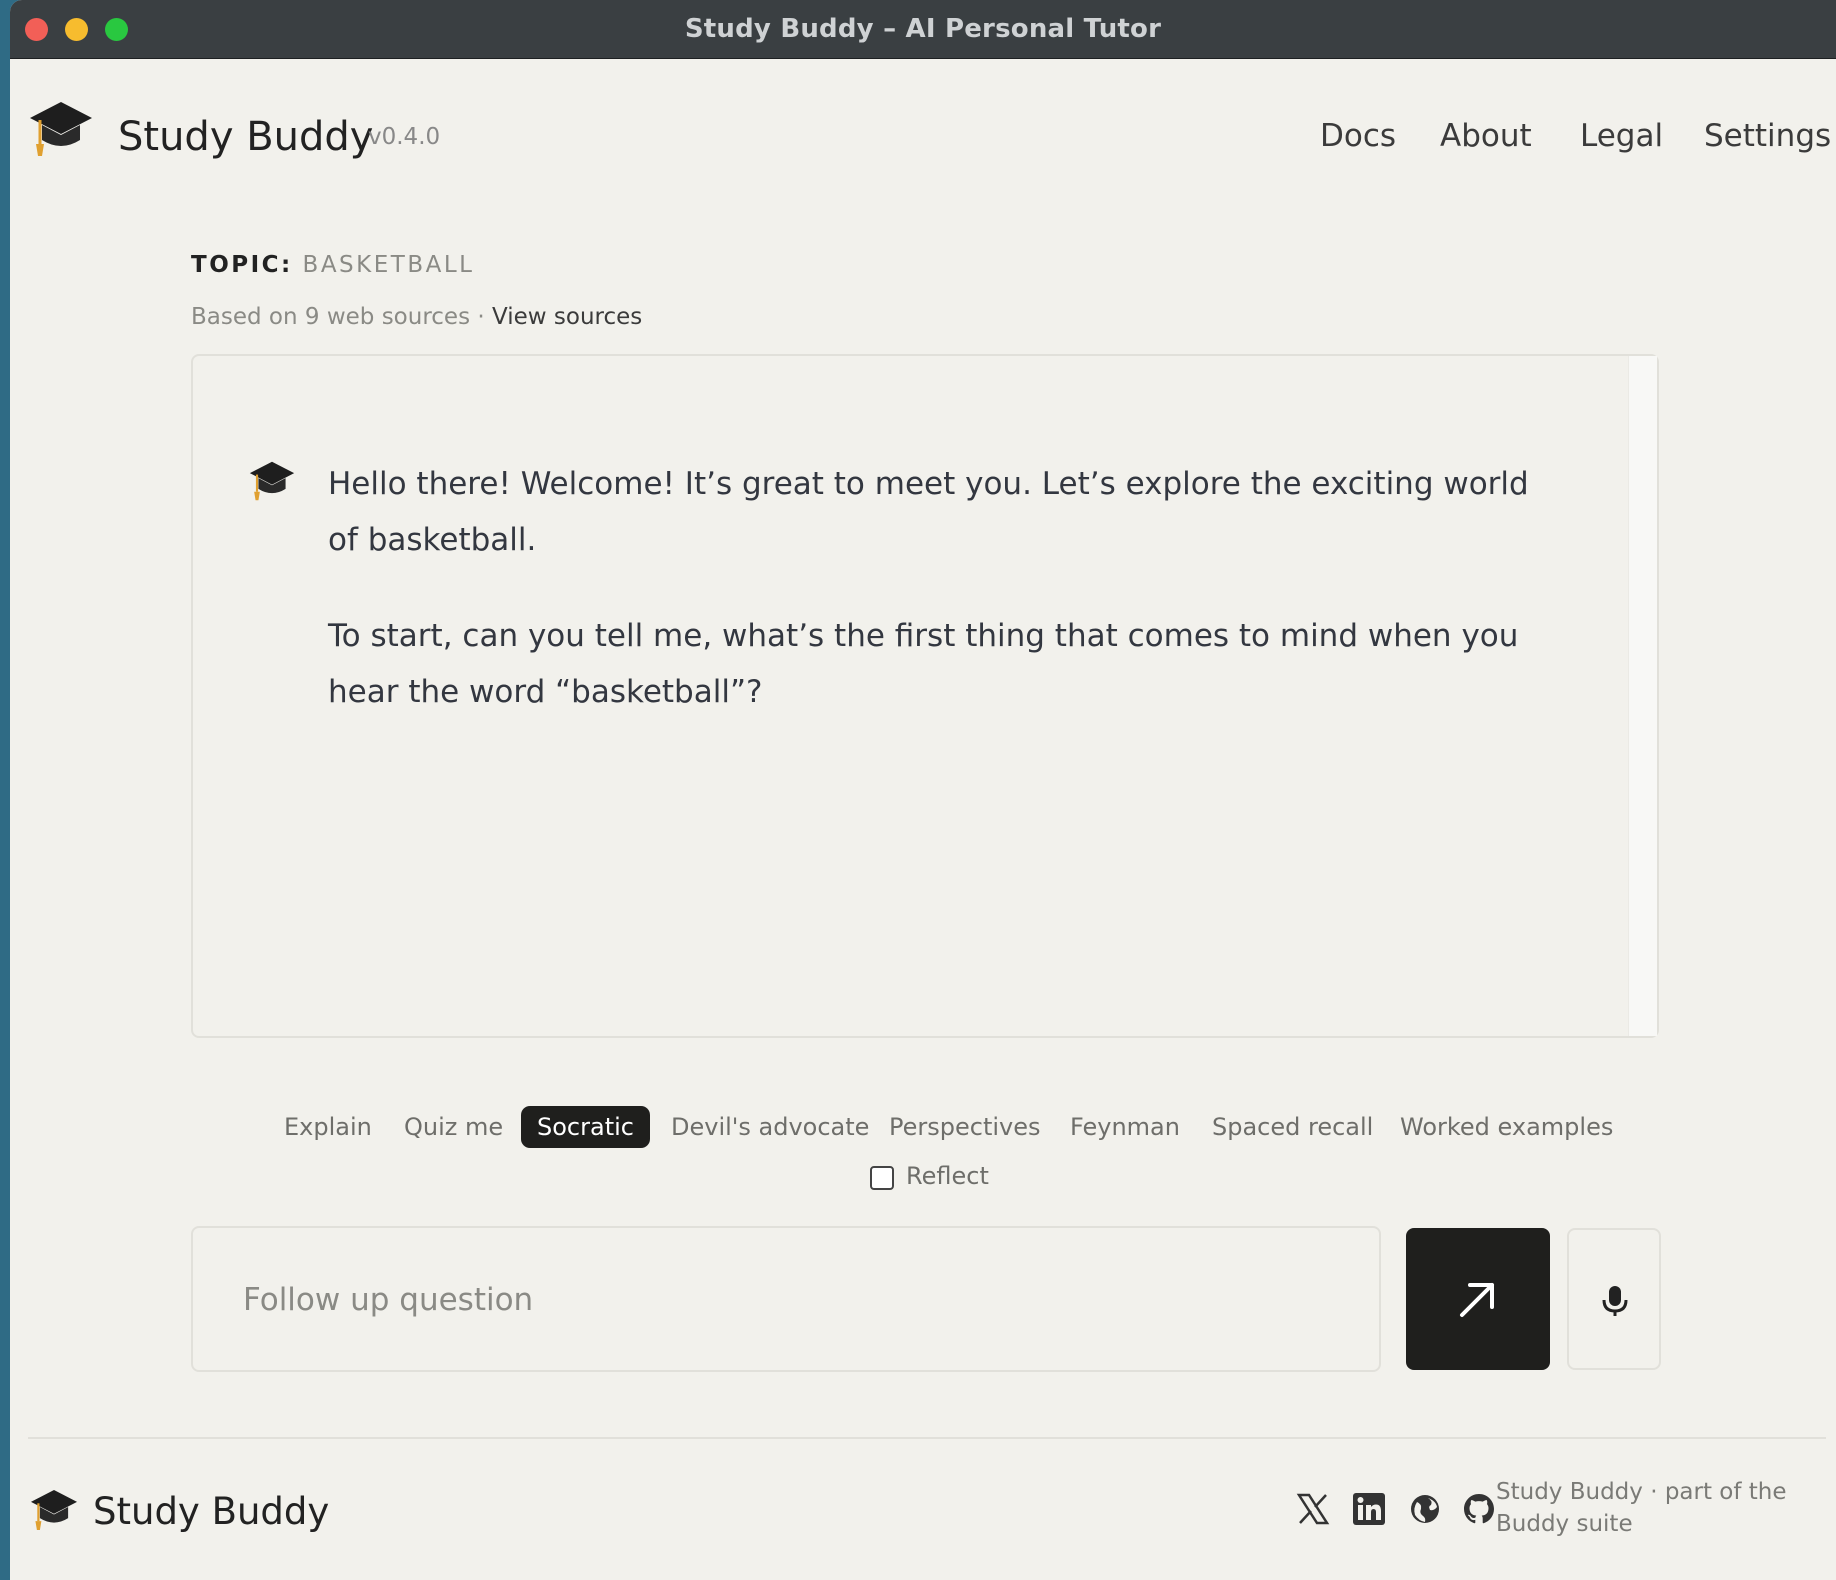 The width and height of the screenshot is (1836, 1580). What do you see at coordinates (1292, 1127) in the screenshot?
I see `mode-spaced-recall: Spaced recall` at bounding box center [1292, 1127].